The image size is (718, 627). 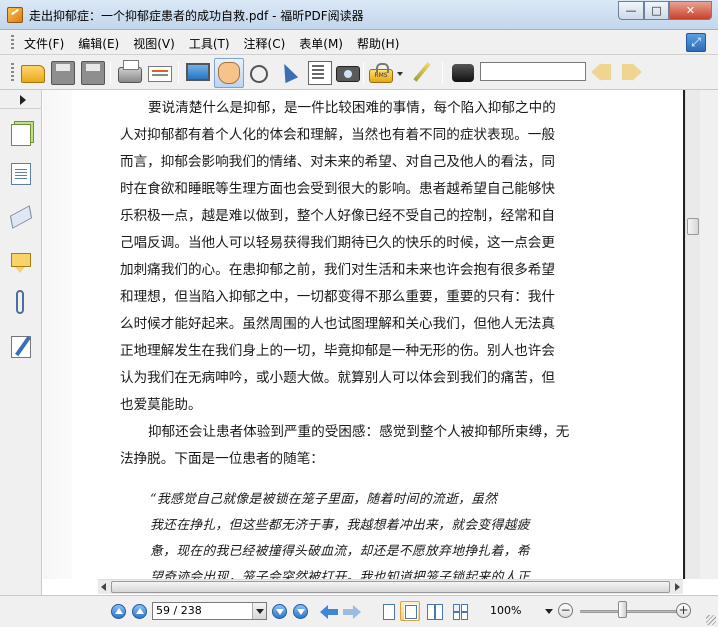 What do you see at coordinates (161, 405) in the screenshot?
I see `document-line: 也爱莫能助。` at bounding box center [161, 405].